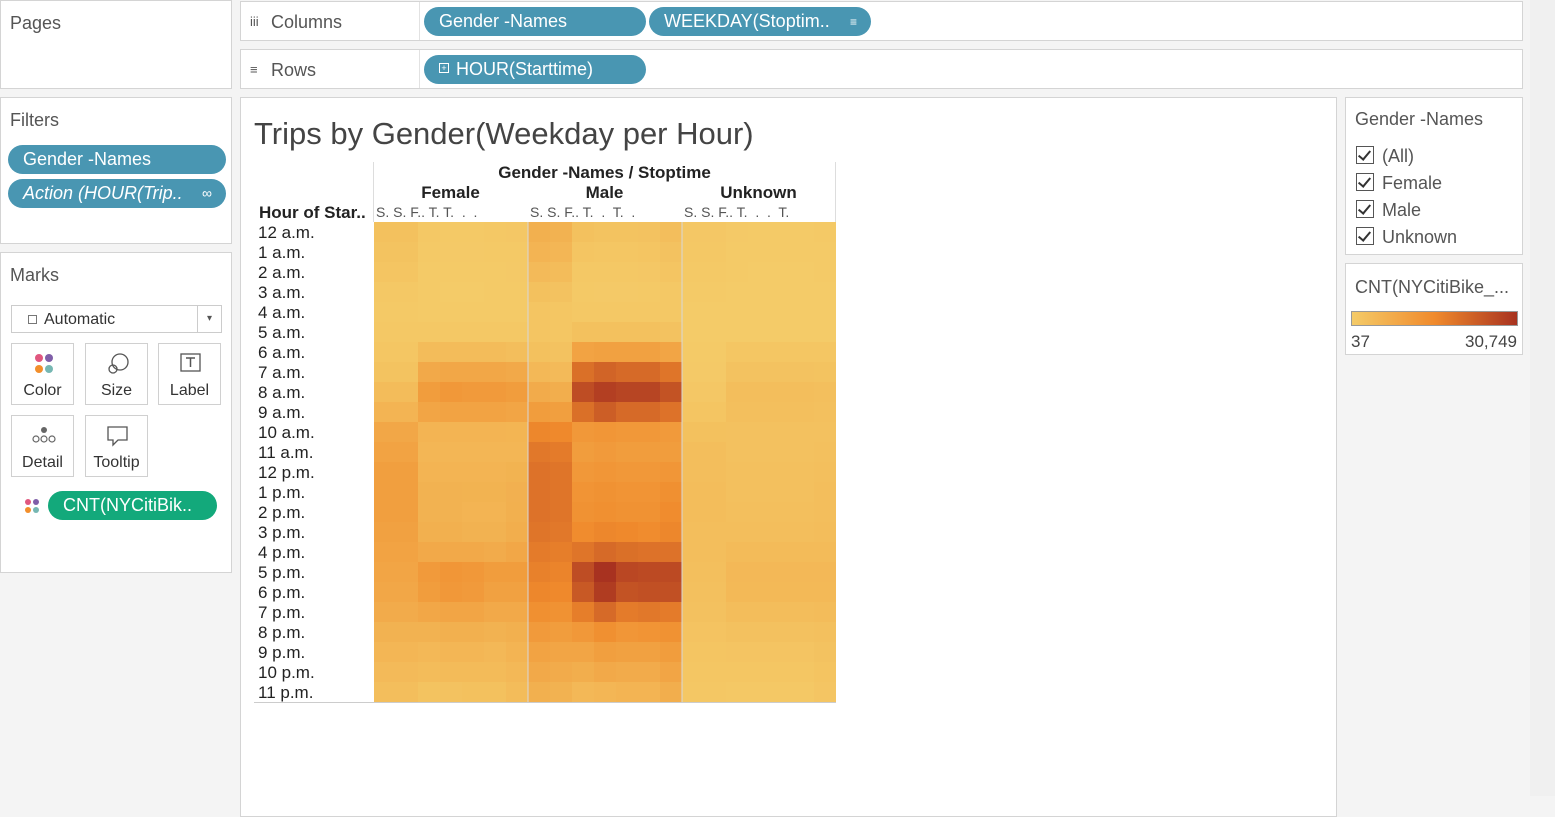 The height and width of the screenshot is (817, 1555). I want to click on label-button: Label, so click(189, 374).